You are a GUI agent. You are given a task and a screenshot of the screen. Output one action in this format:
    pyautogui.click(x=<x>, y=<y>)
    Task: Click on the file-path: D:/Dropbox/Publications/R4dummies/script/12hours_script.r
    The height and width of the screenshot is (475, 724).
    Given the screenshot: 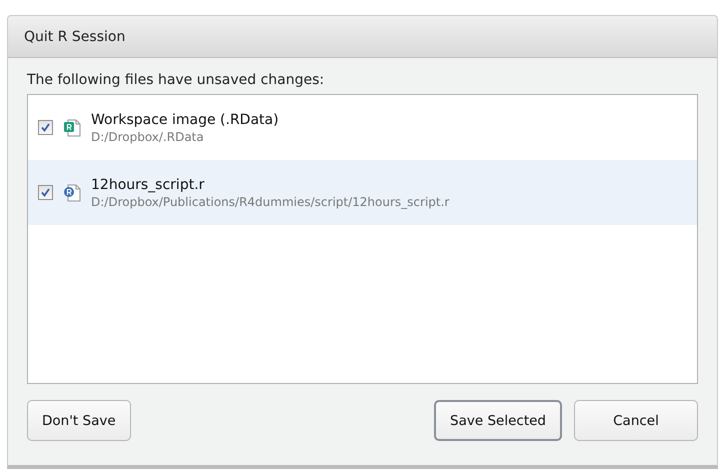 What is the action you would take?
    pyautogui.click(x=270, y=202)
    